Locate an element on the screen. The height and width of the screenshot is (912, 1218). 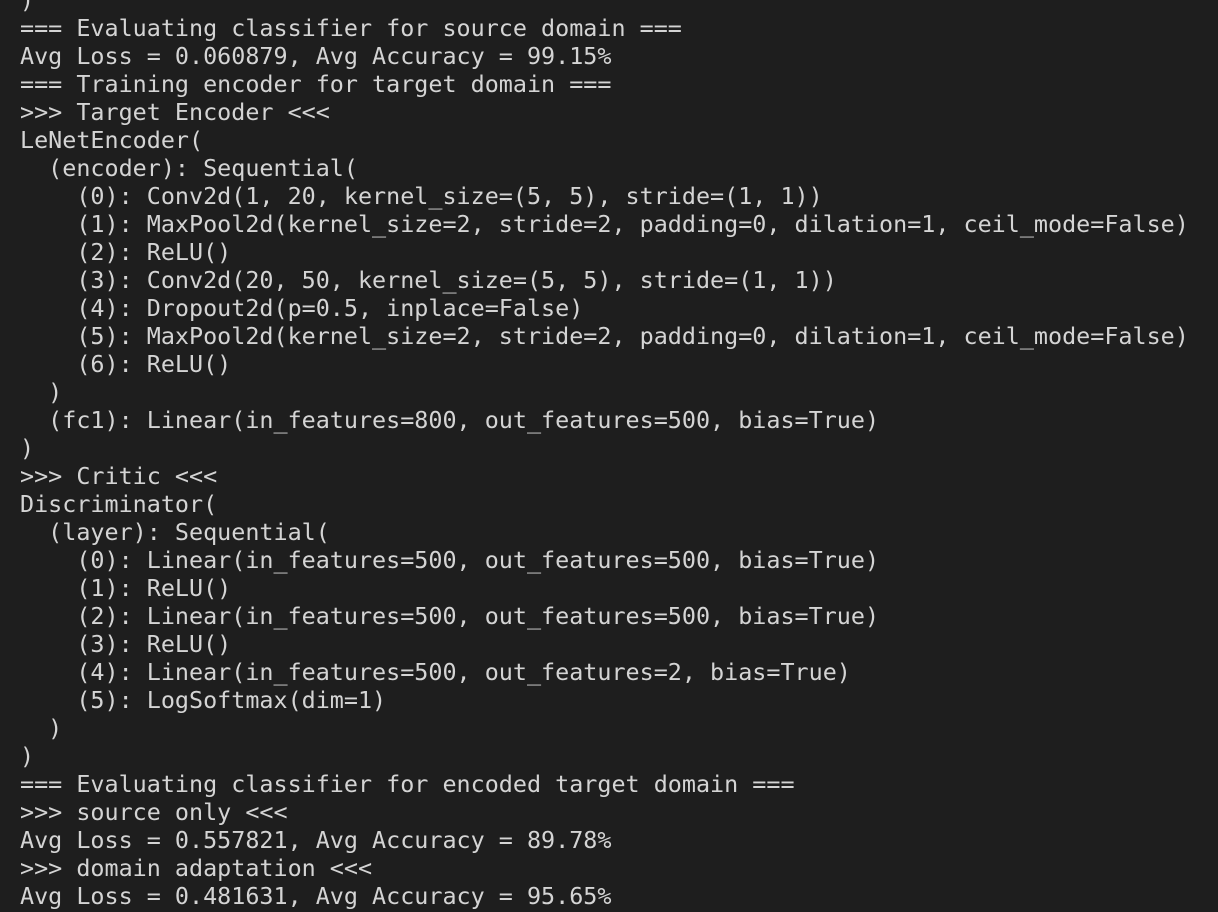
terminal-line: (encoder): Sequential( is located at coordinates (189, 168).